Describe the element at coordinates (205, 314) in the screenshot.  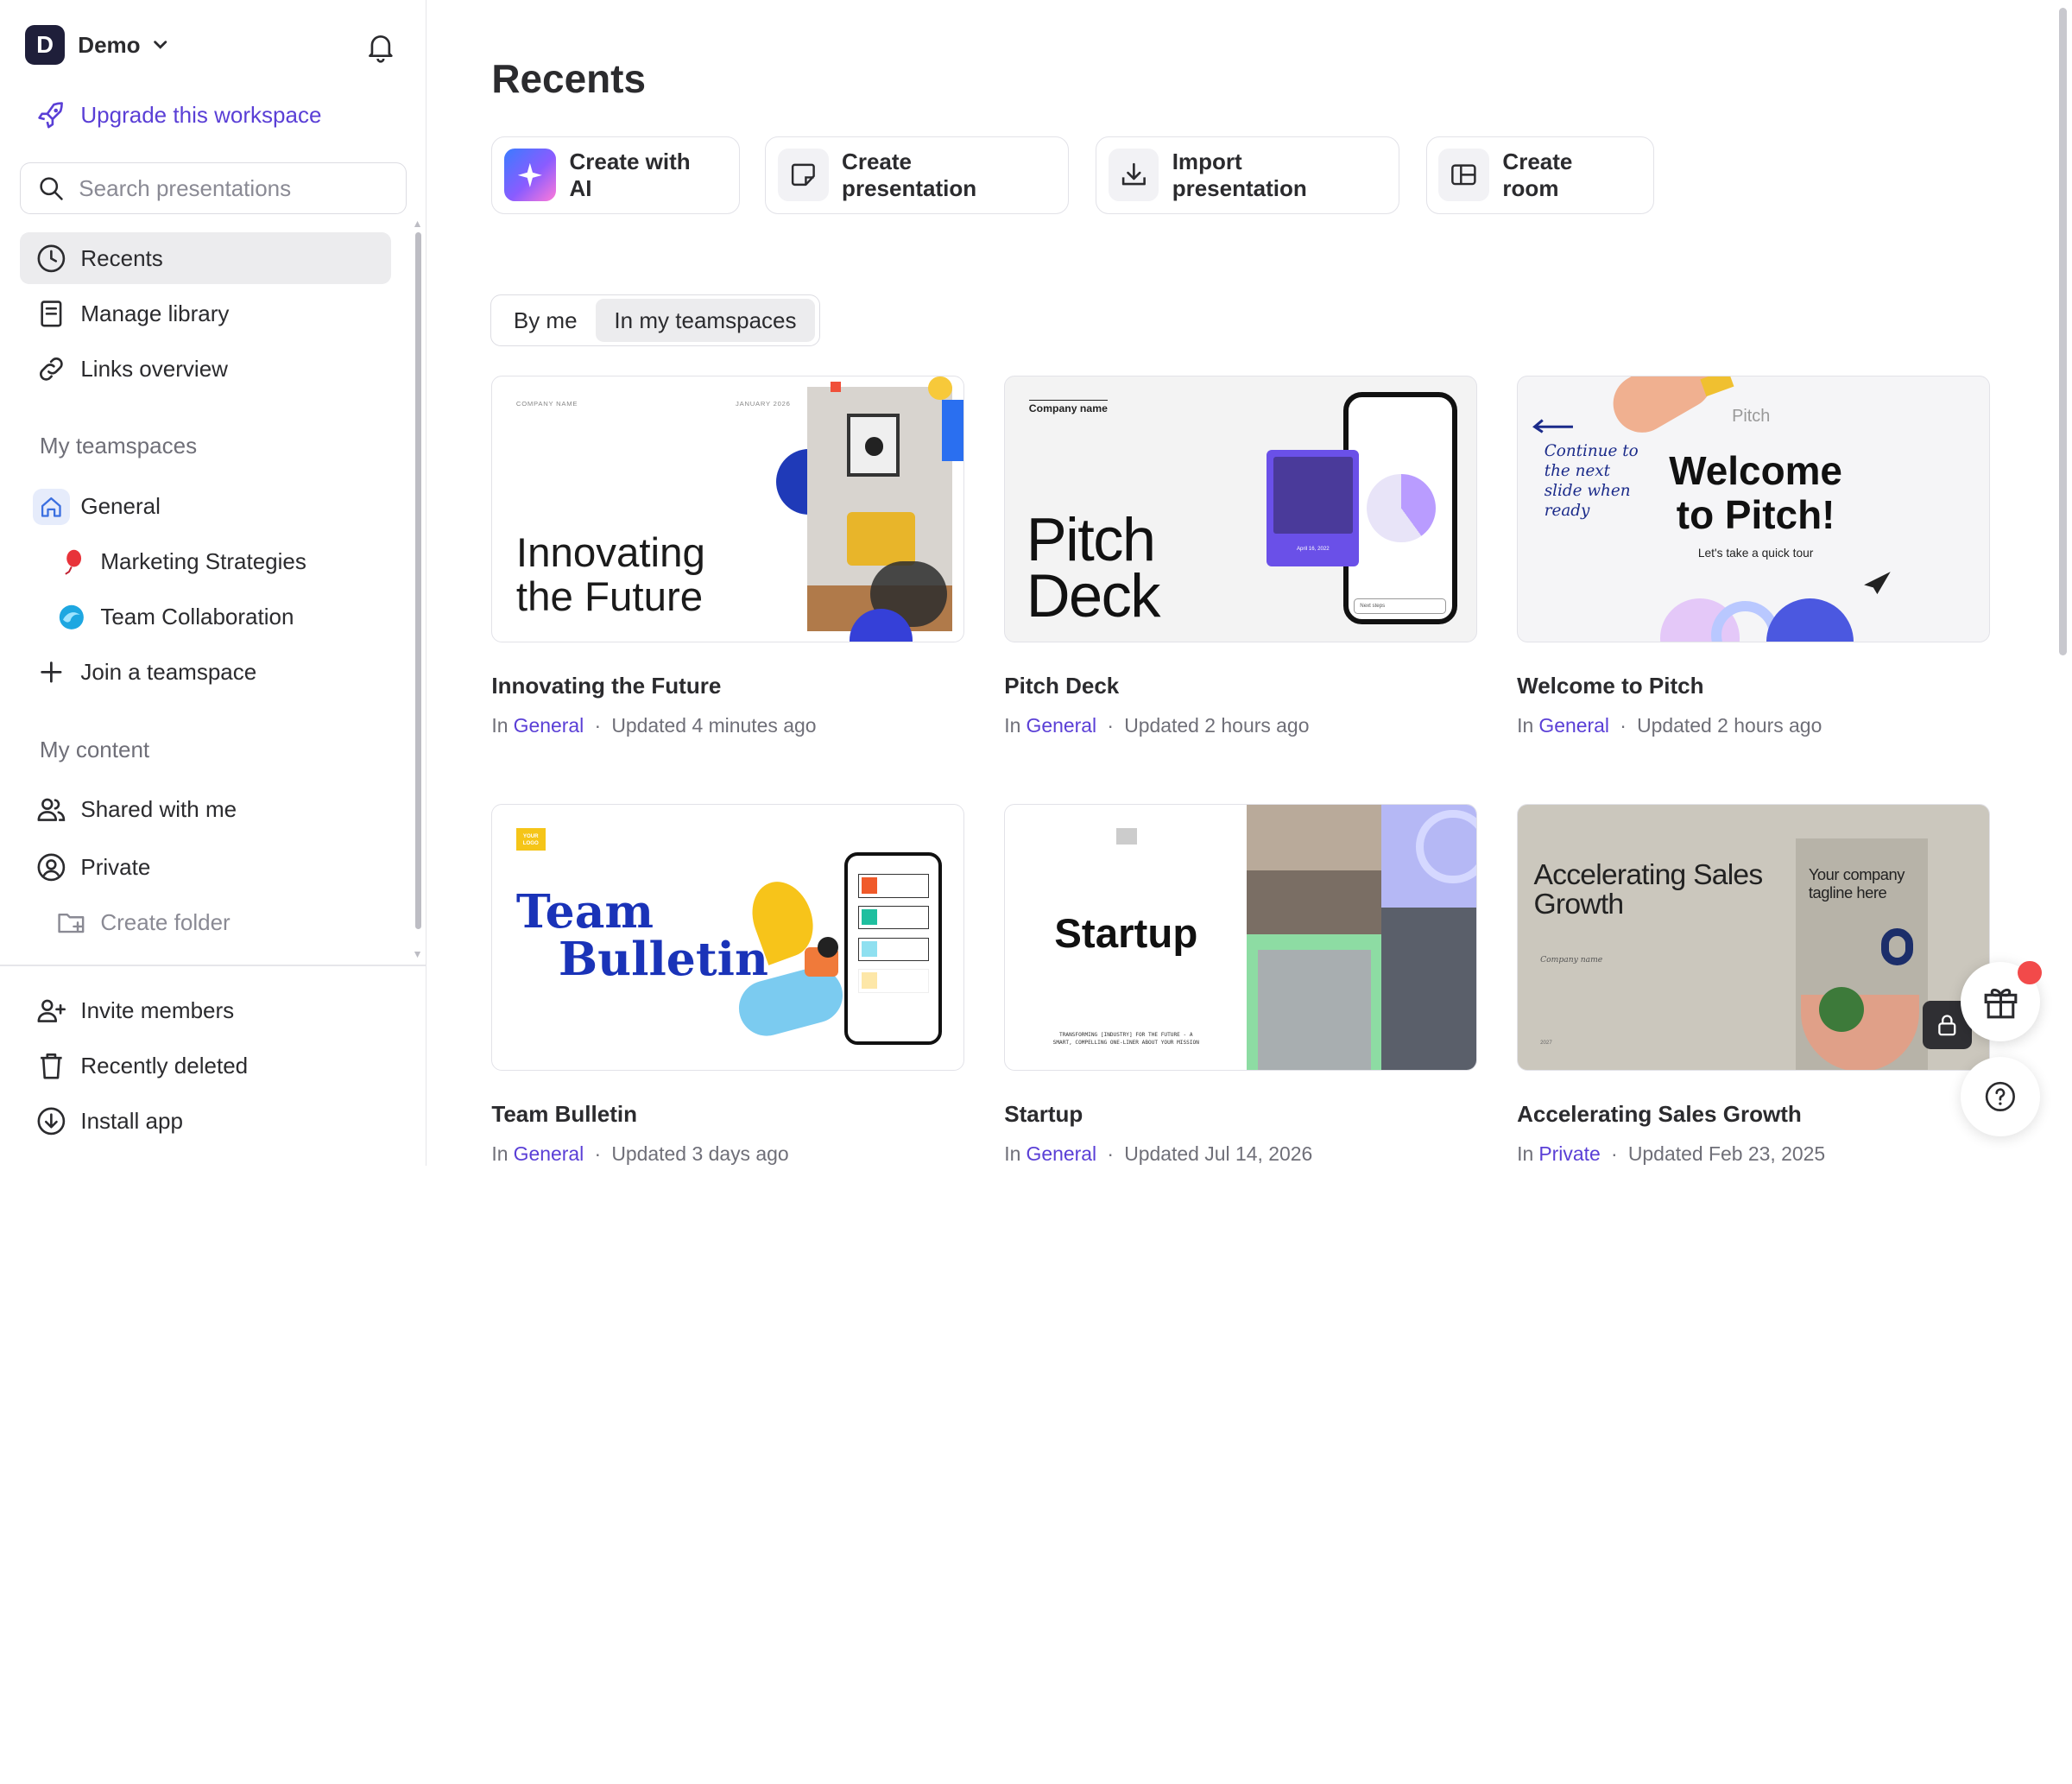
I see `nav-manage-library: Manage library` at that location.